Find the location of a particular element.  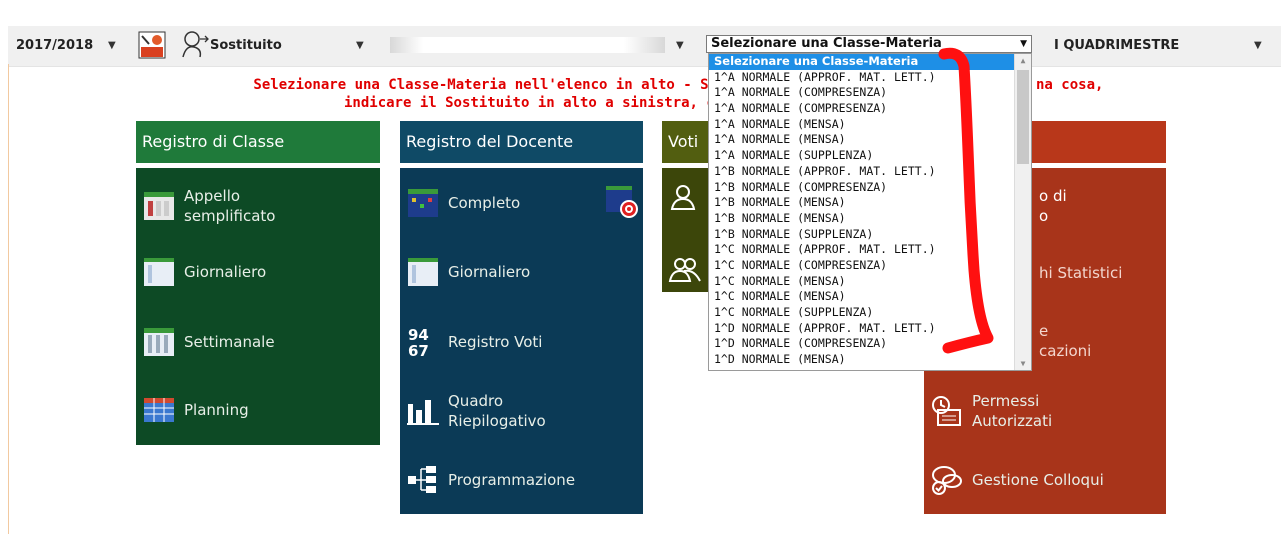

giornaliero-classe-label: Giornaliero is located at coordinates (225, 272).